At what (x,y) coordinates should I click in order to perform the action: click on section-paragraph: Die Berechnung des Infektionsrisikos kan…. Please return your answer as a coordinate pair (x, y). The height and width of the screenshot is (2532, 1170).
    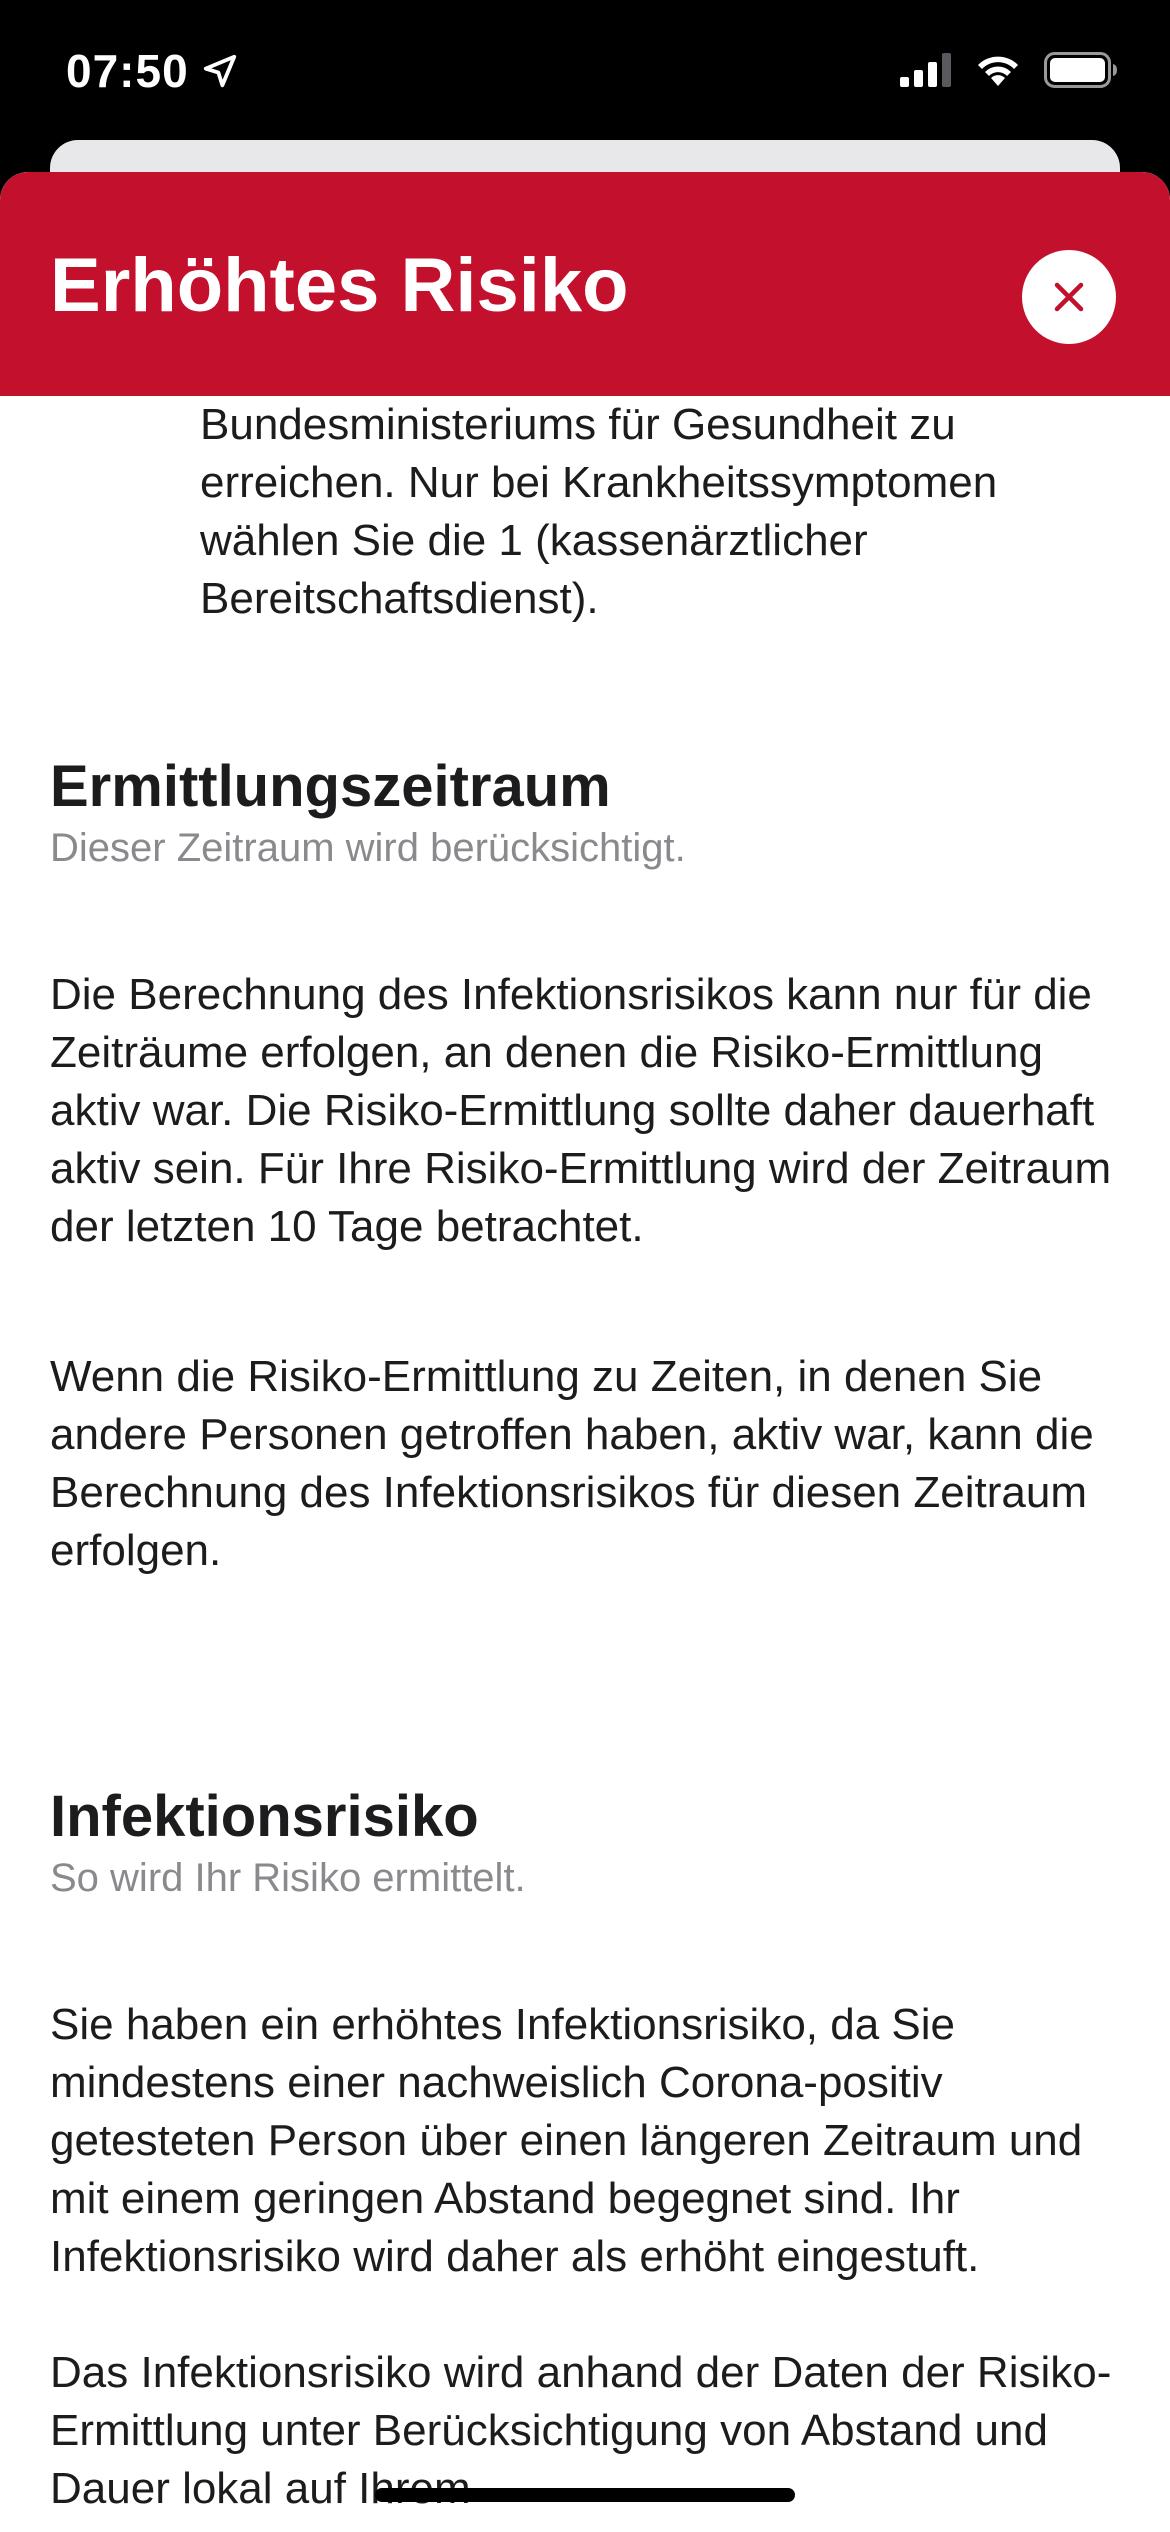
    Looking at the image, I should click on (581, 1110).